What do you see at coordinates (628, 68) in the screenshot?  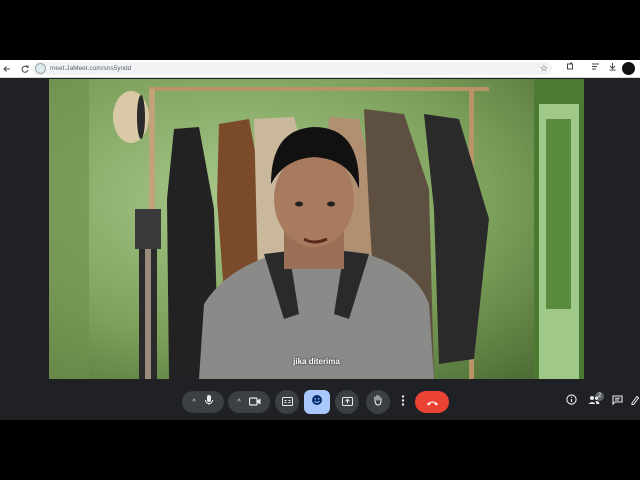 I see `profile-avatar` at bounding box center [628, 68].